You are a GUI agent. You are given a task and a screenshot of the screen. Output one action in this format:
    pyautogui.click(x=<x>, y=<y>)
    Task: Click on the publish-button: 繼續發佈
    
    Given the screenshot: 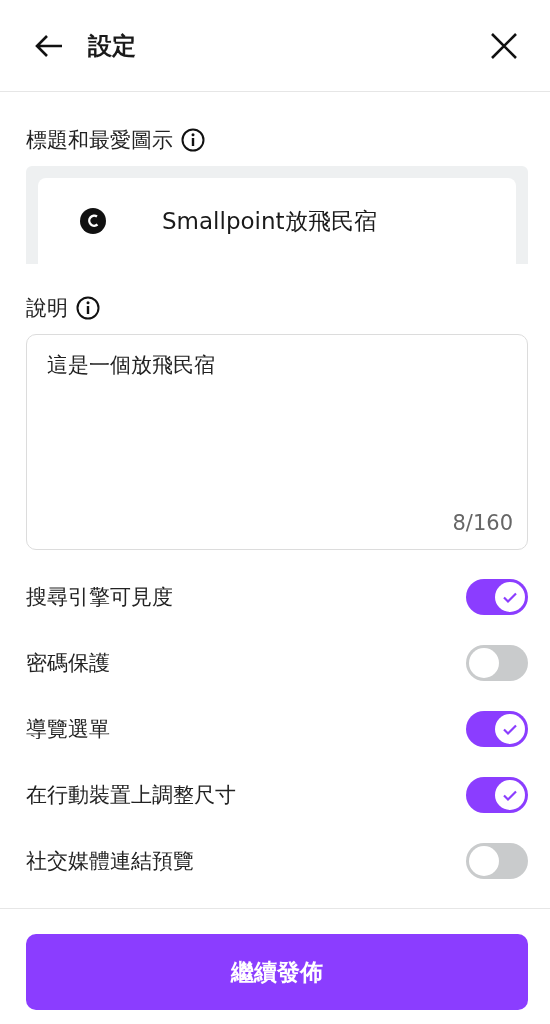 What is the action you would take?
    pyautogui.click(x=277, y=972)
    